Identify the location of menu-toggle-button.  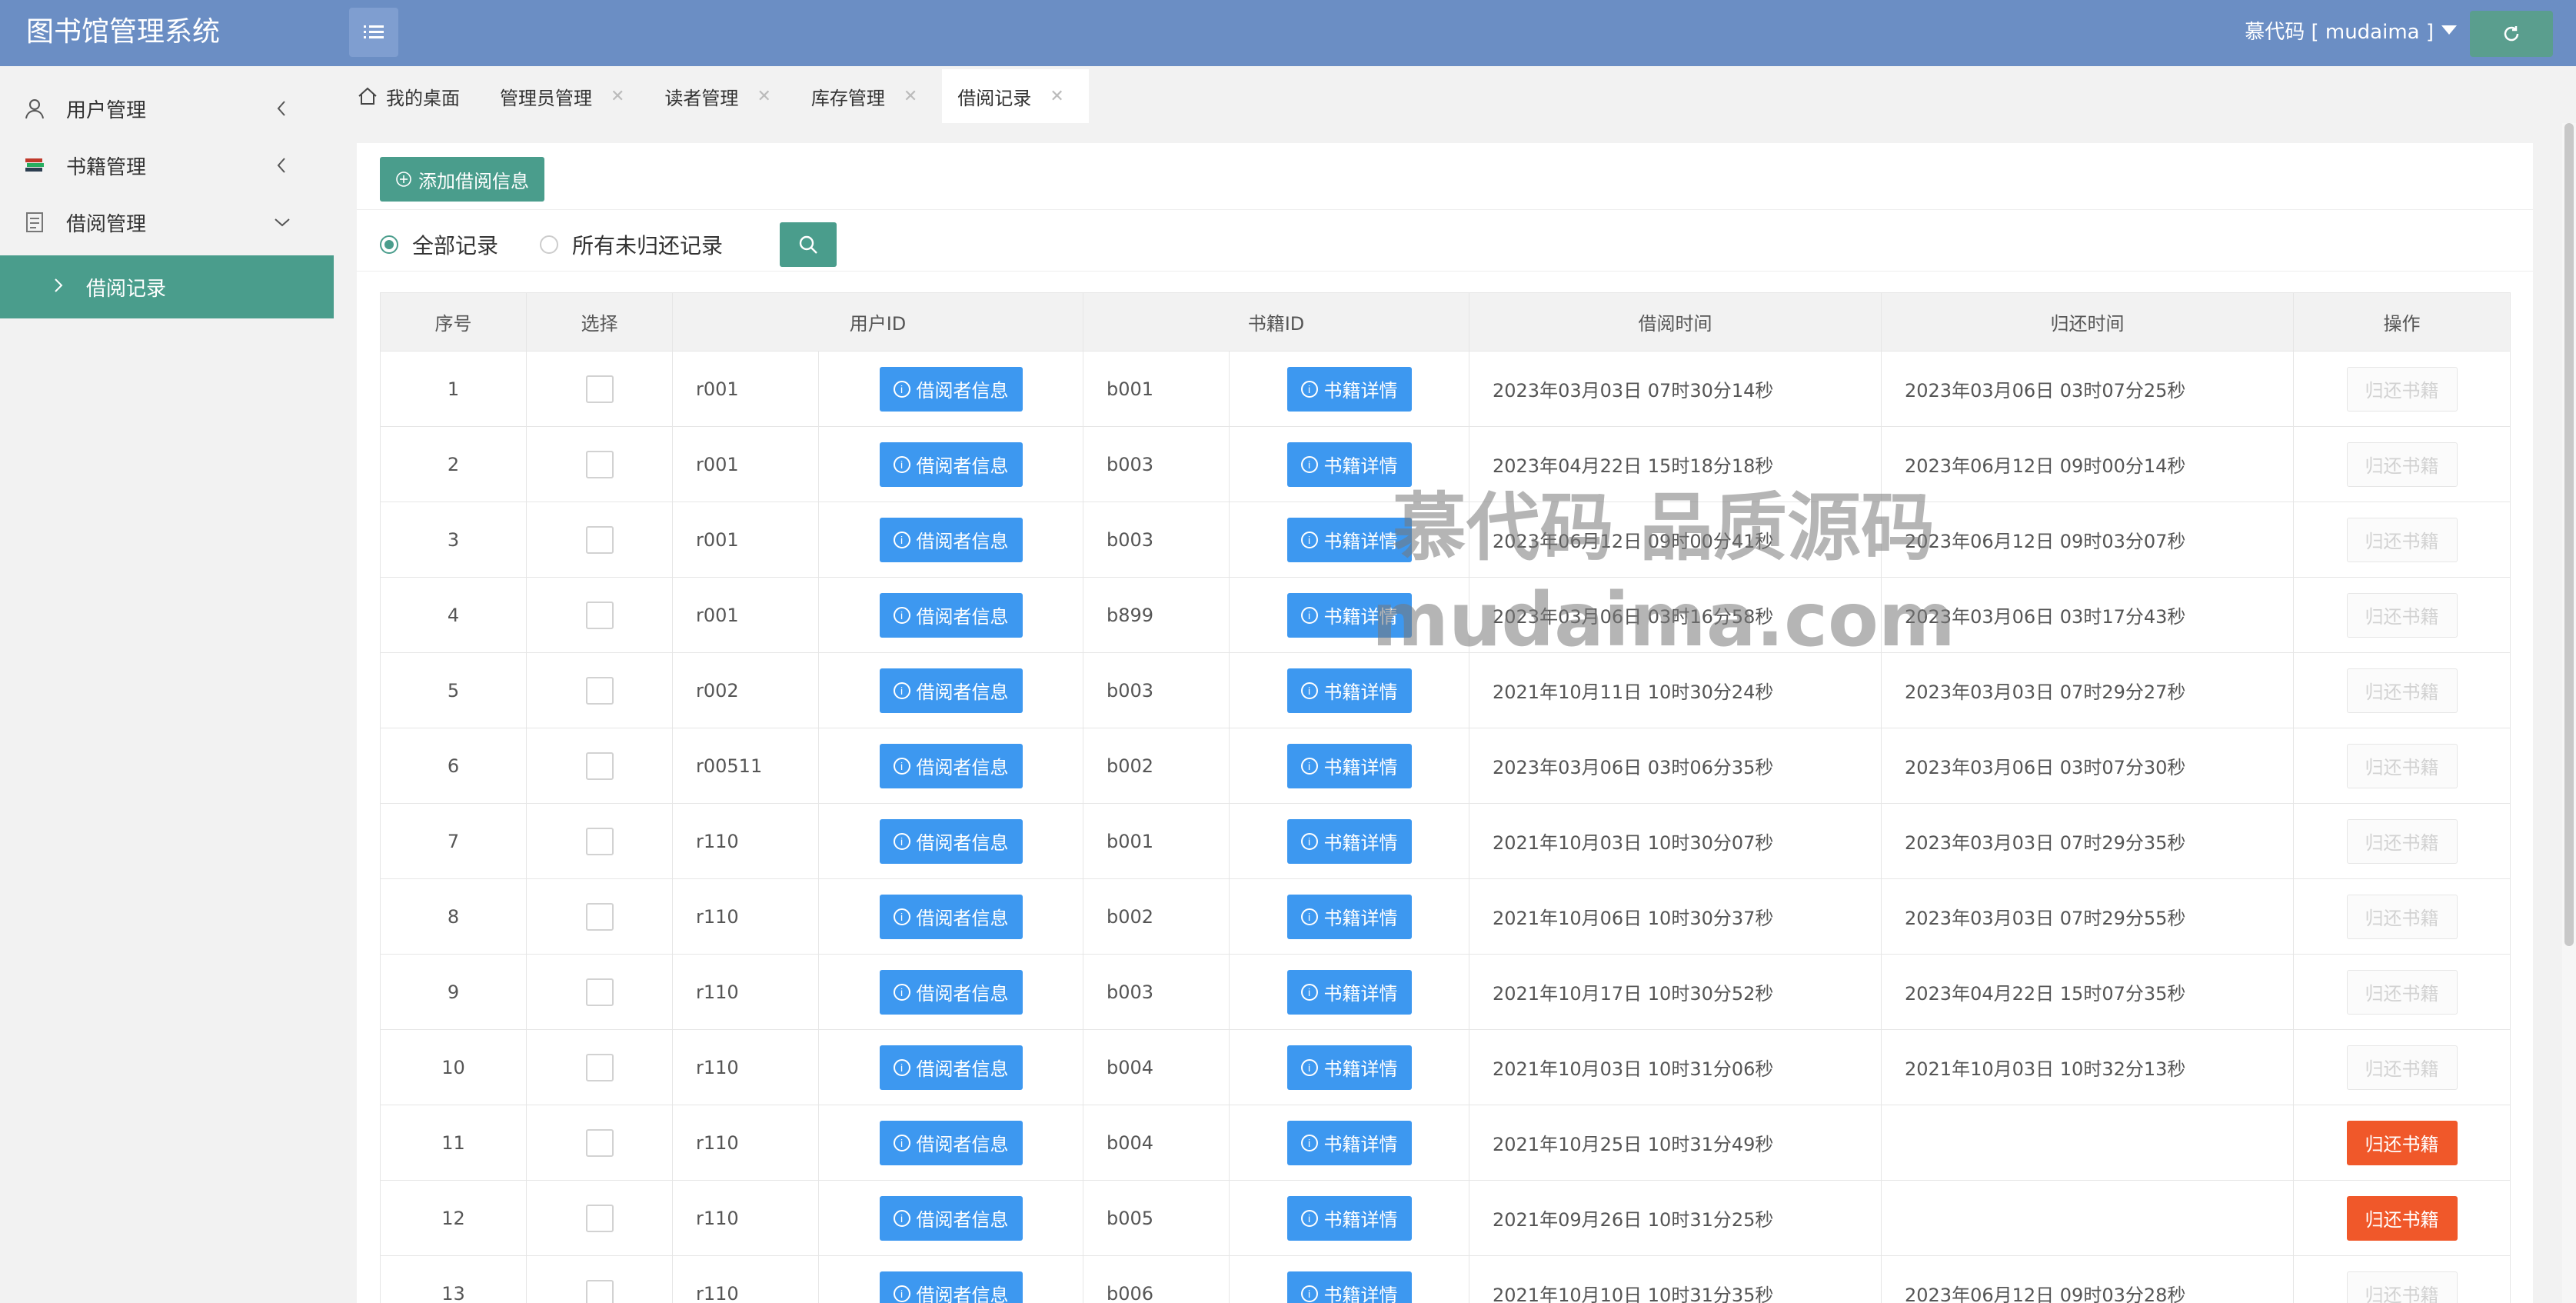
(373, 32).